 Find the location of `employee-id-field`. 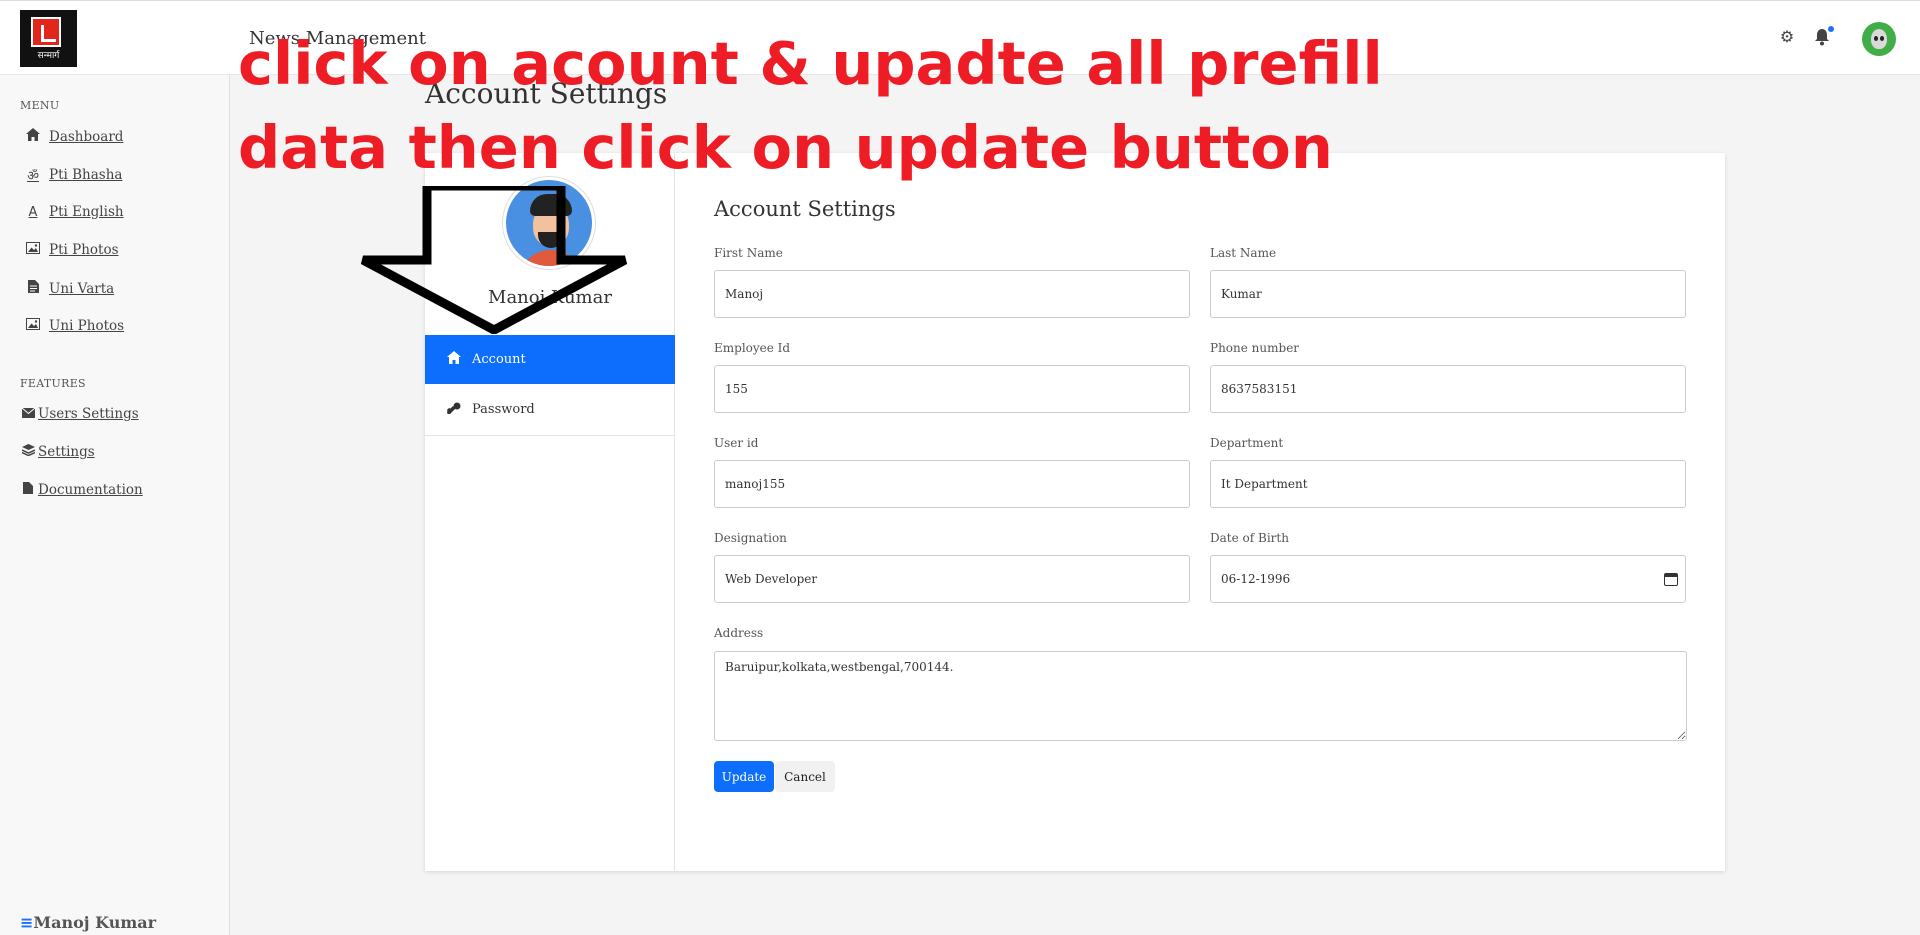

employee-id-field is located at coordinates (952, 389).